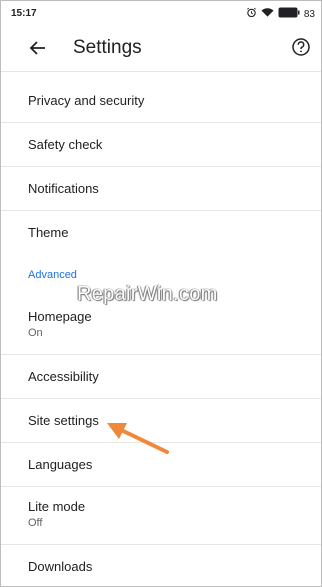 The height and width of the screenshot is (587, 322). What do you see at coordinates (267, 14) in the screenshot?
I see `wifi-icon` at bounding box center [267, 14].